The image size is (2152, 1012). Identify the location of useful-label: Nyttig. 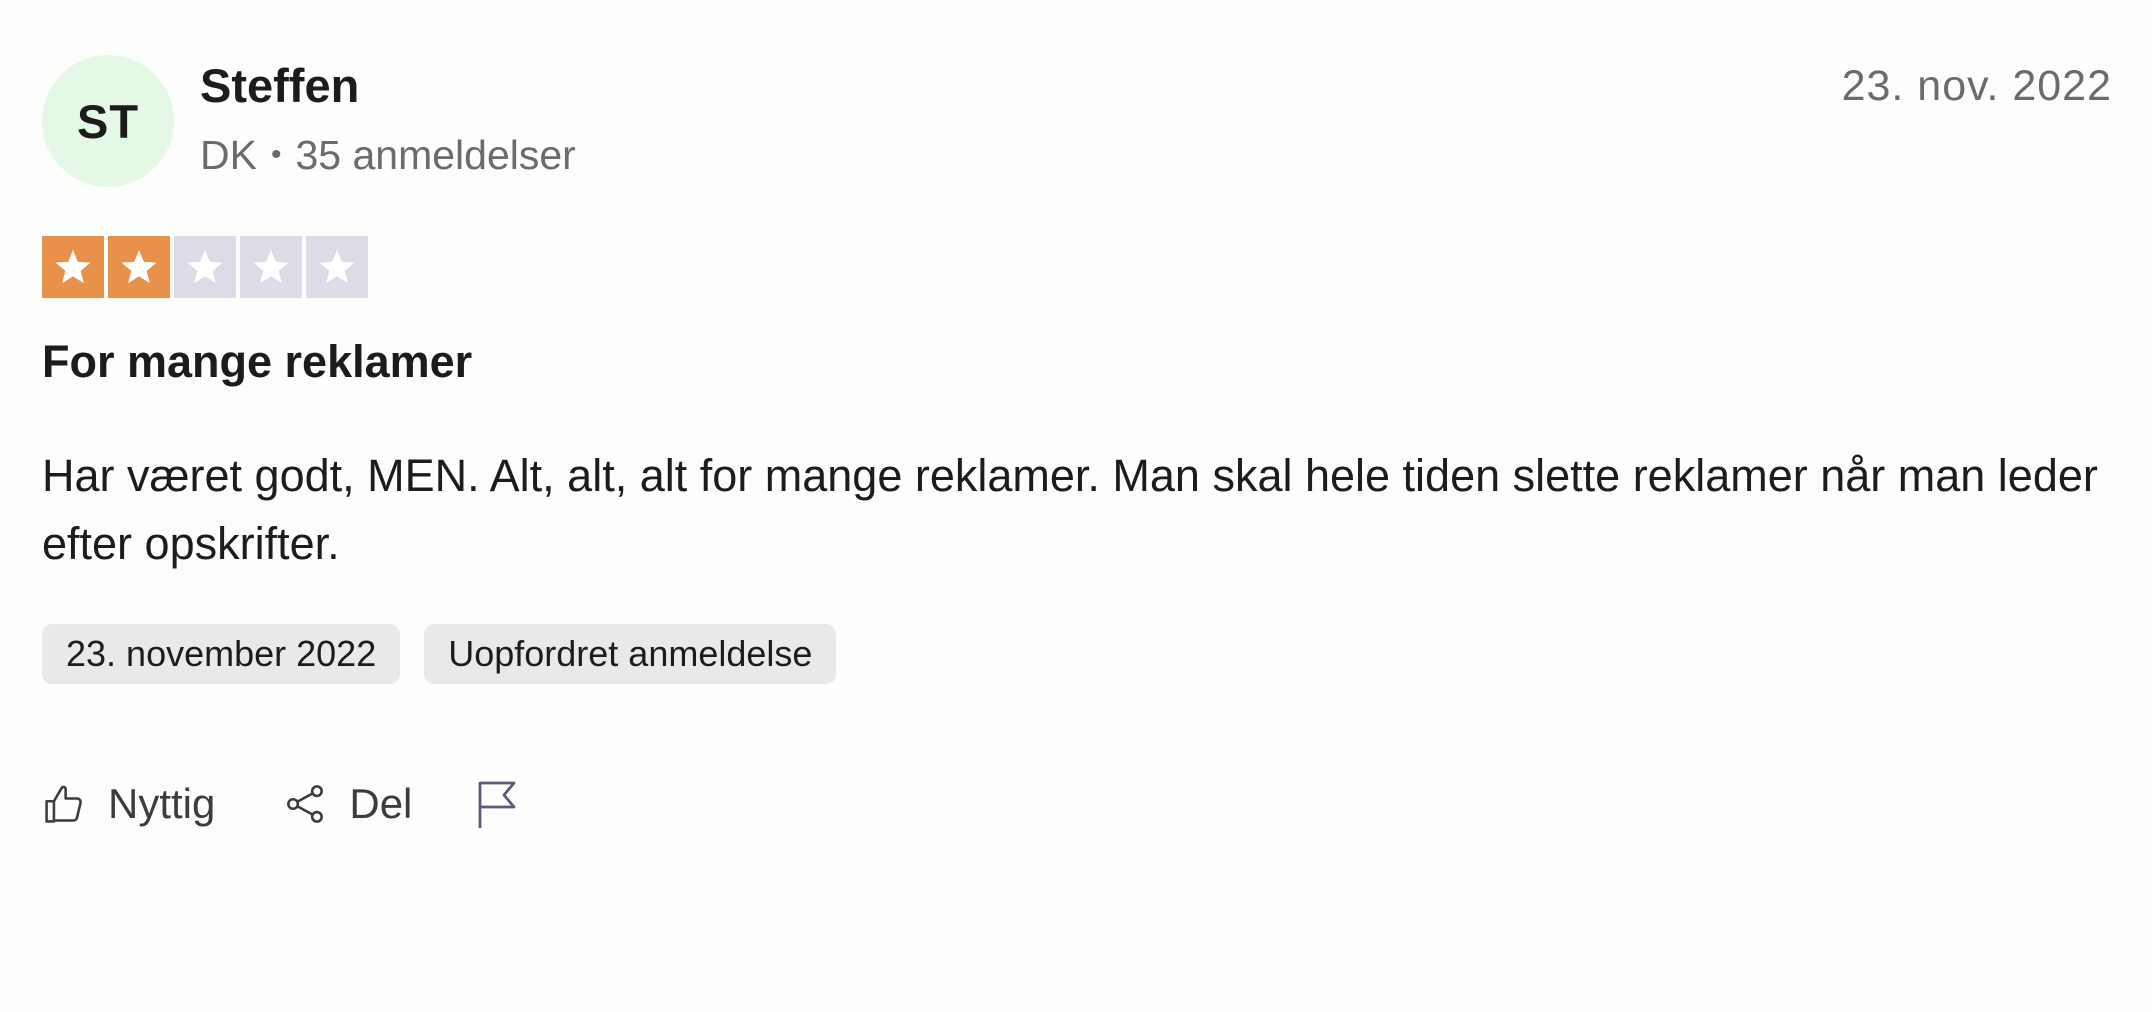
(162, 803).